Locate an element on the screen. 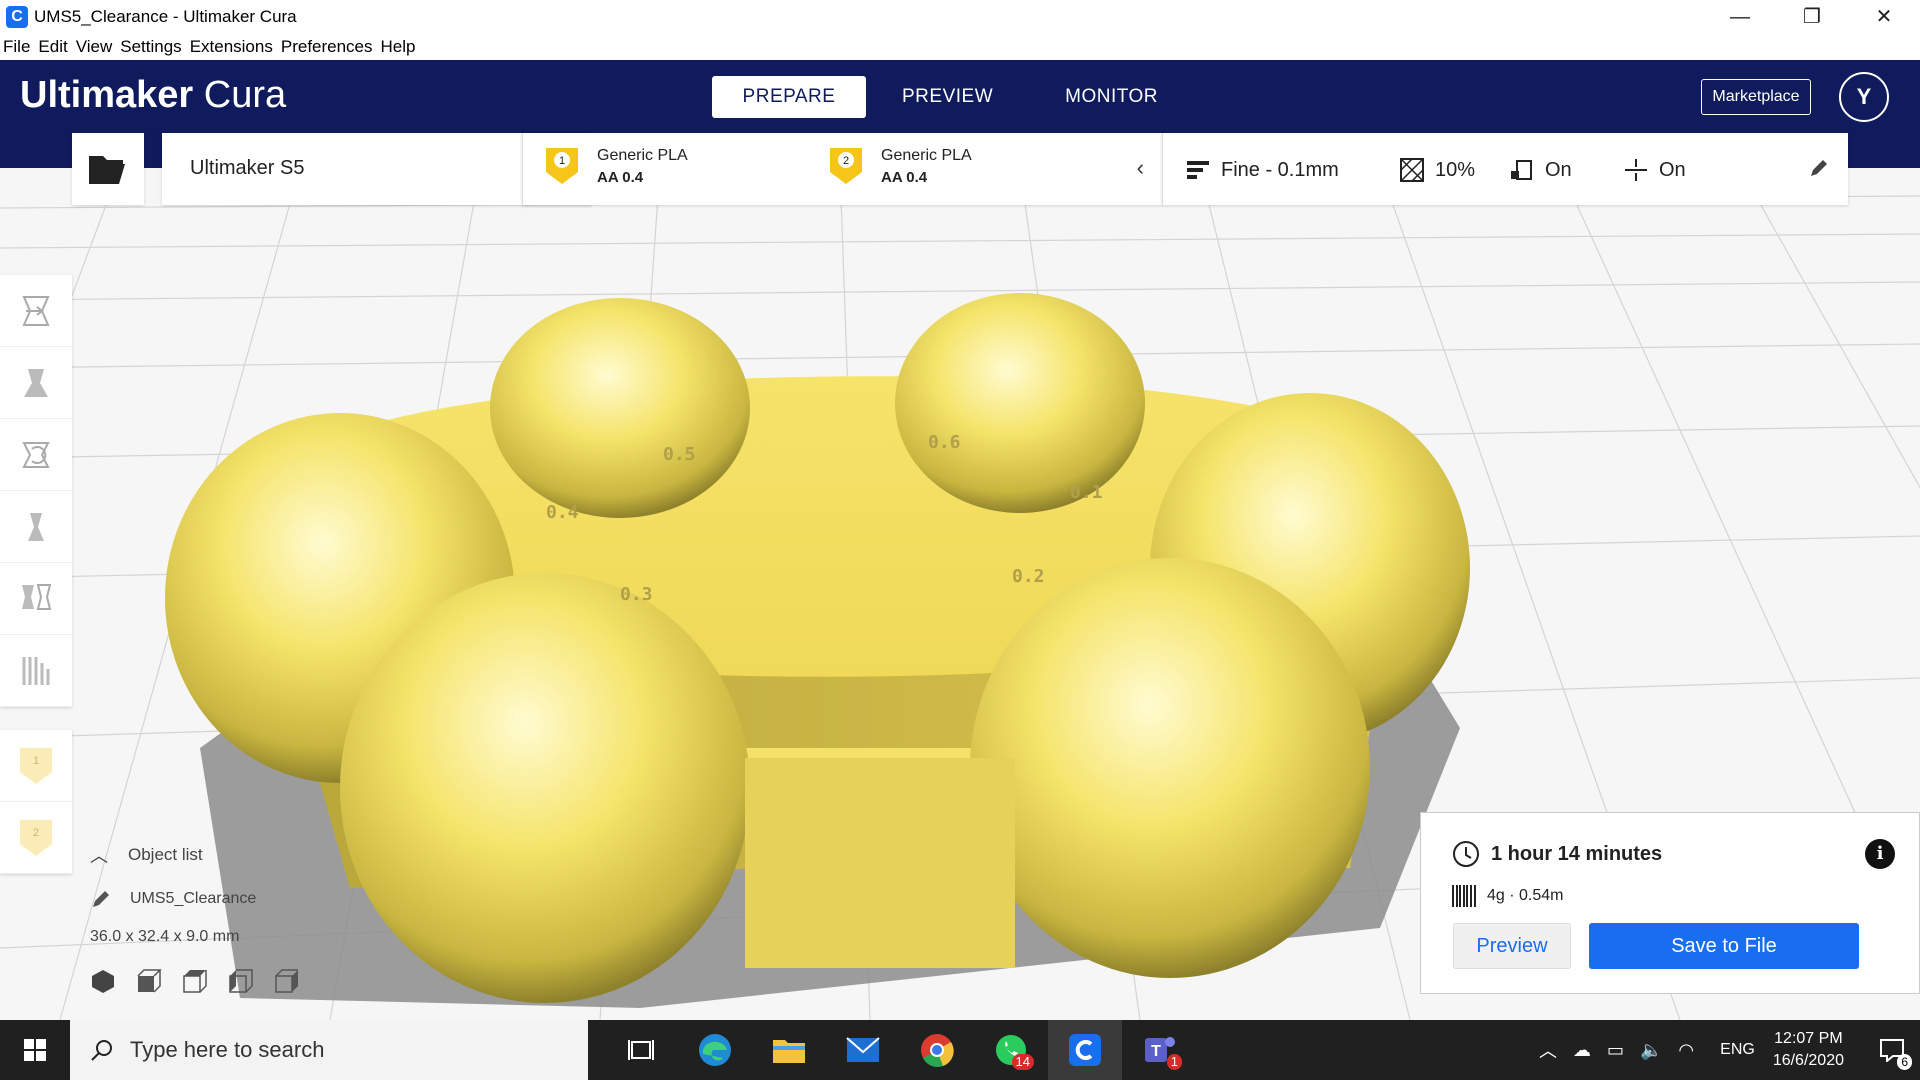  task-view-icon is located at coordinates (641, 1050).